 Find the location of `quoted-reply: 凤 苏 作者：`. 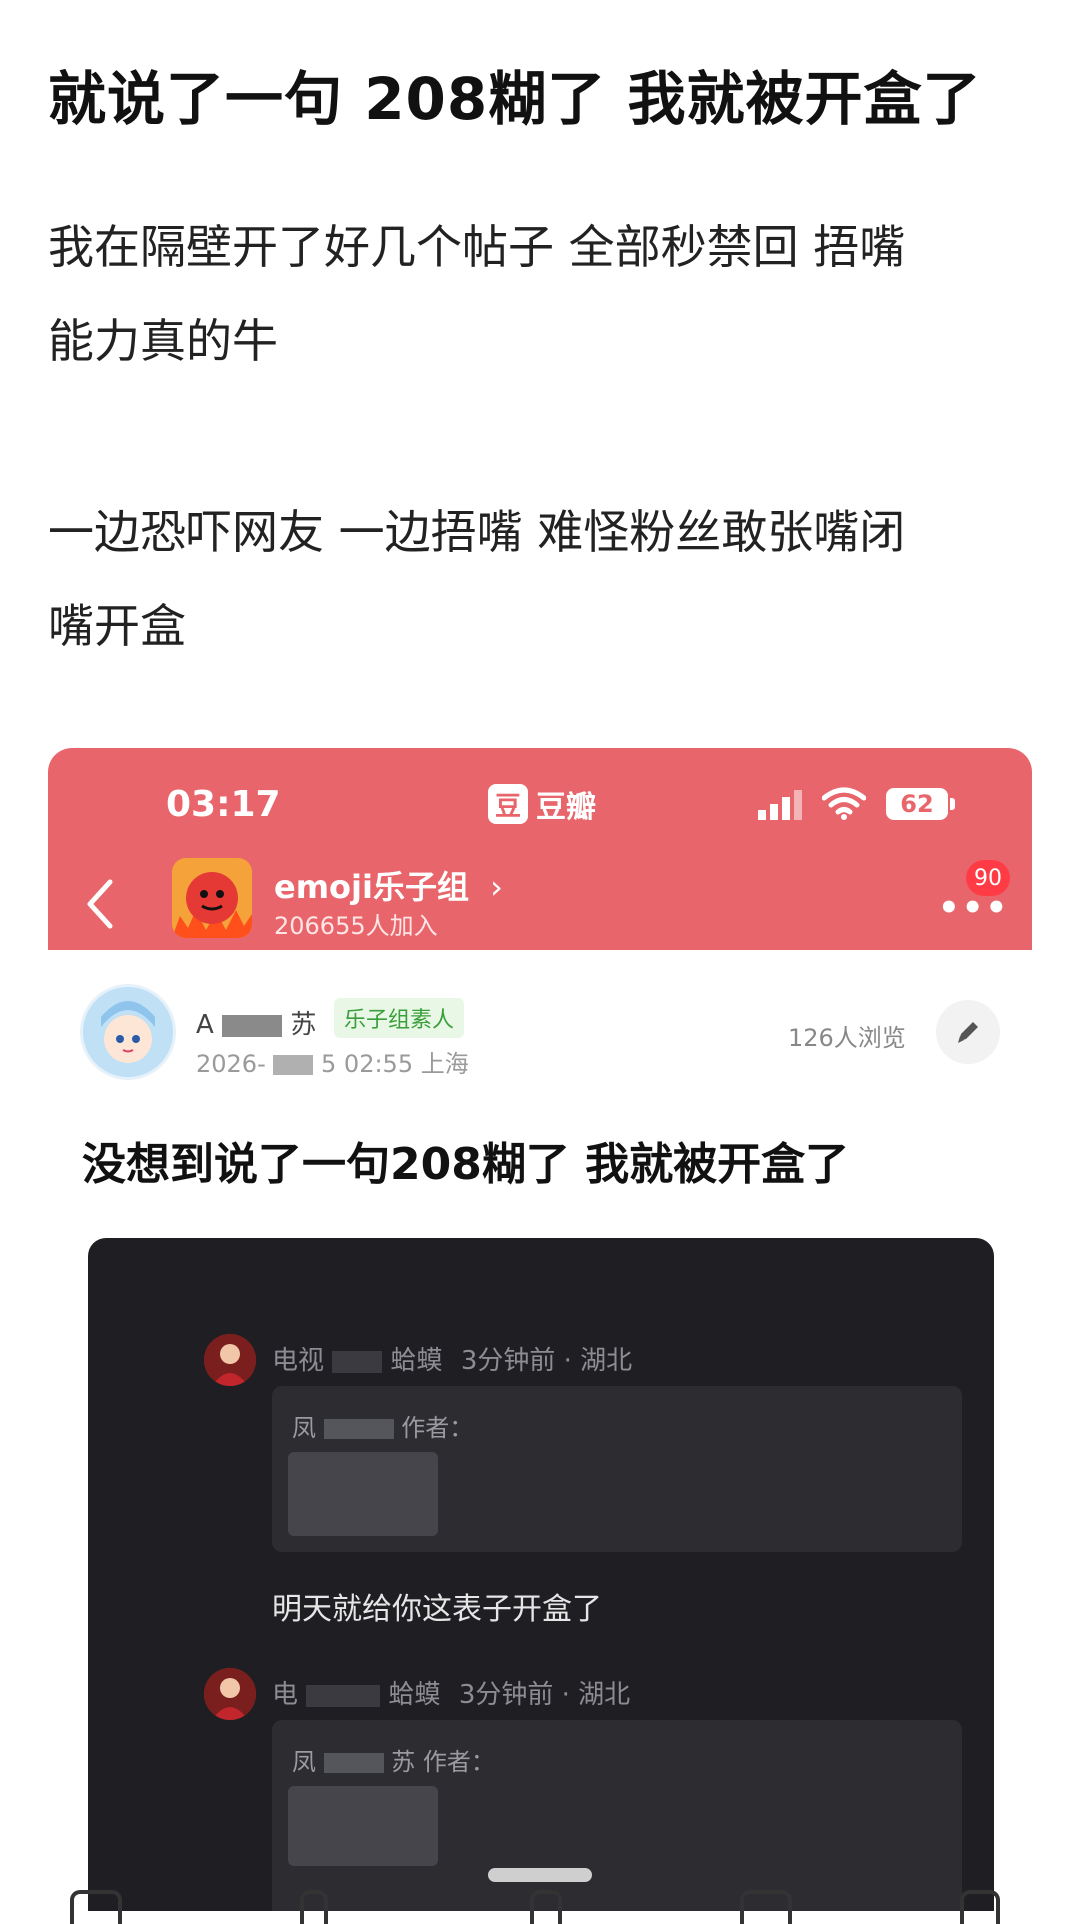

quoted-reply: 凤 苏 作者： is located at coordinates (617, 1815).